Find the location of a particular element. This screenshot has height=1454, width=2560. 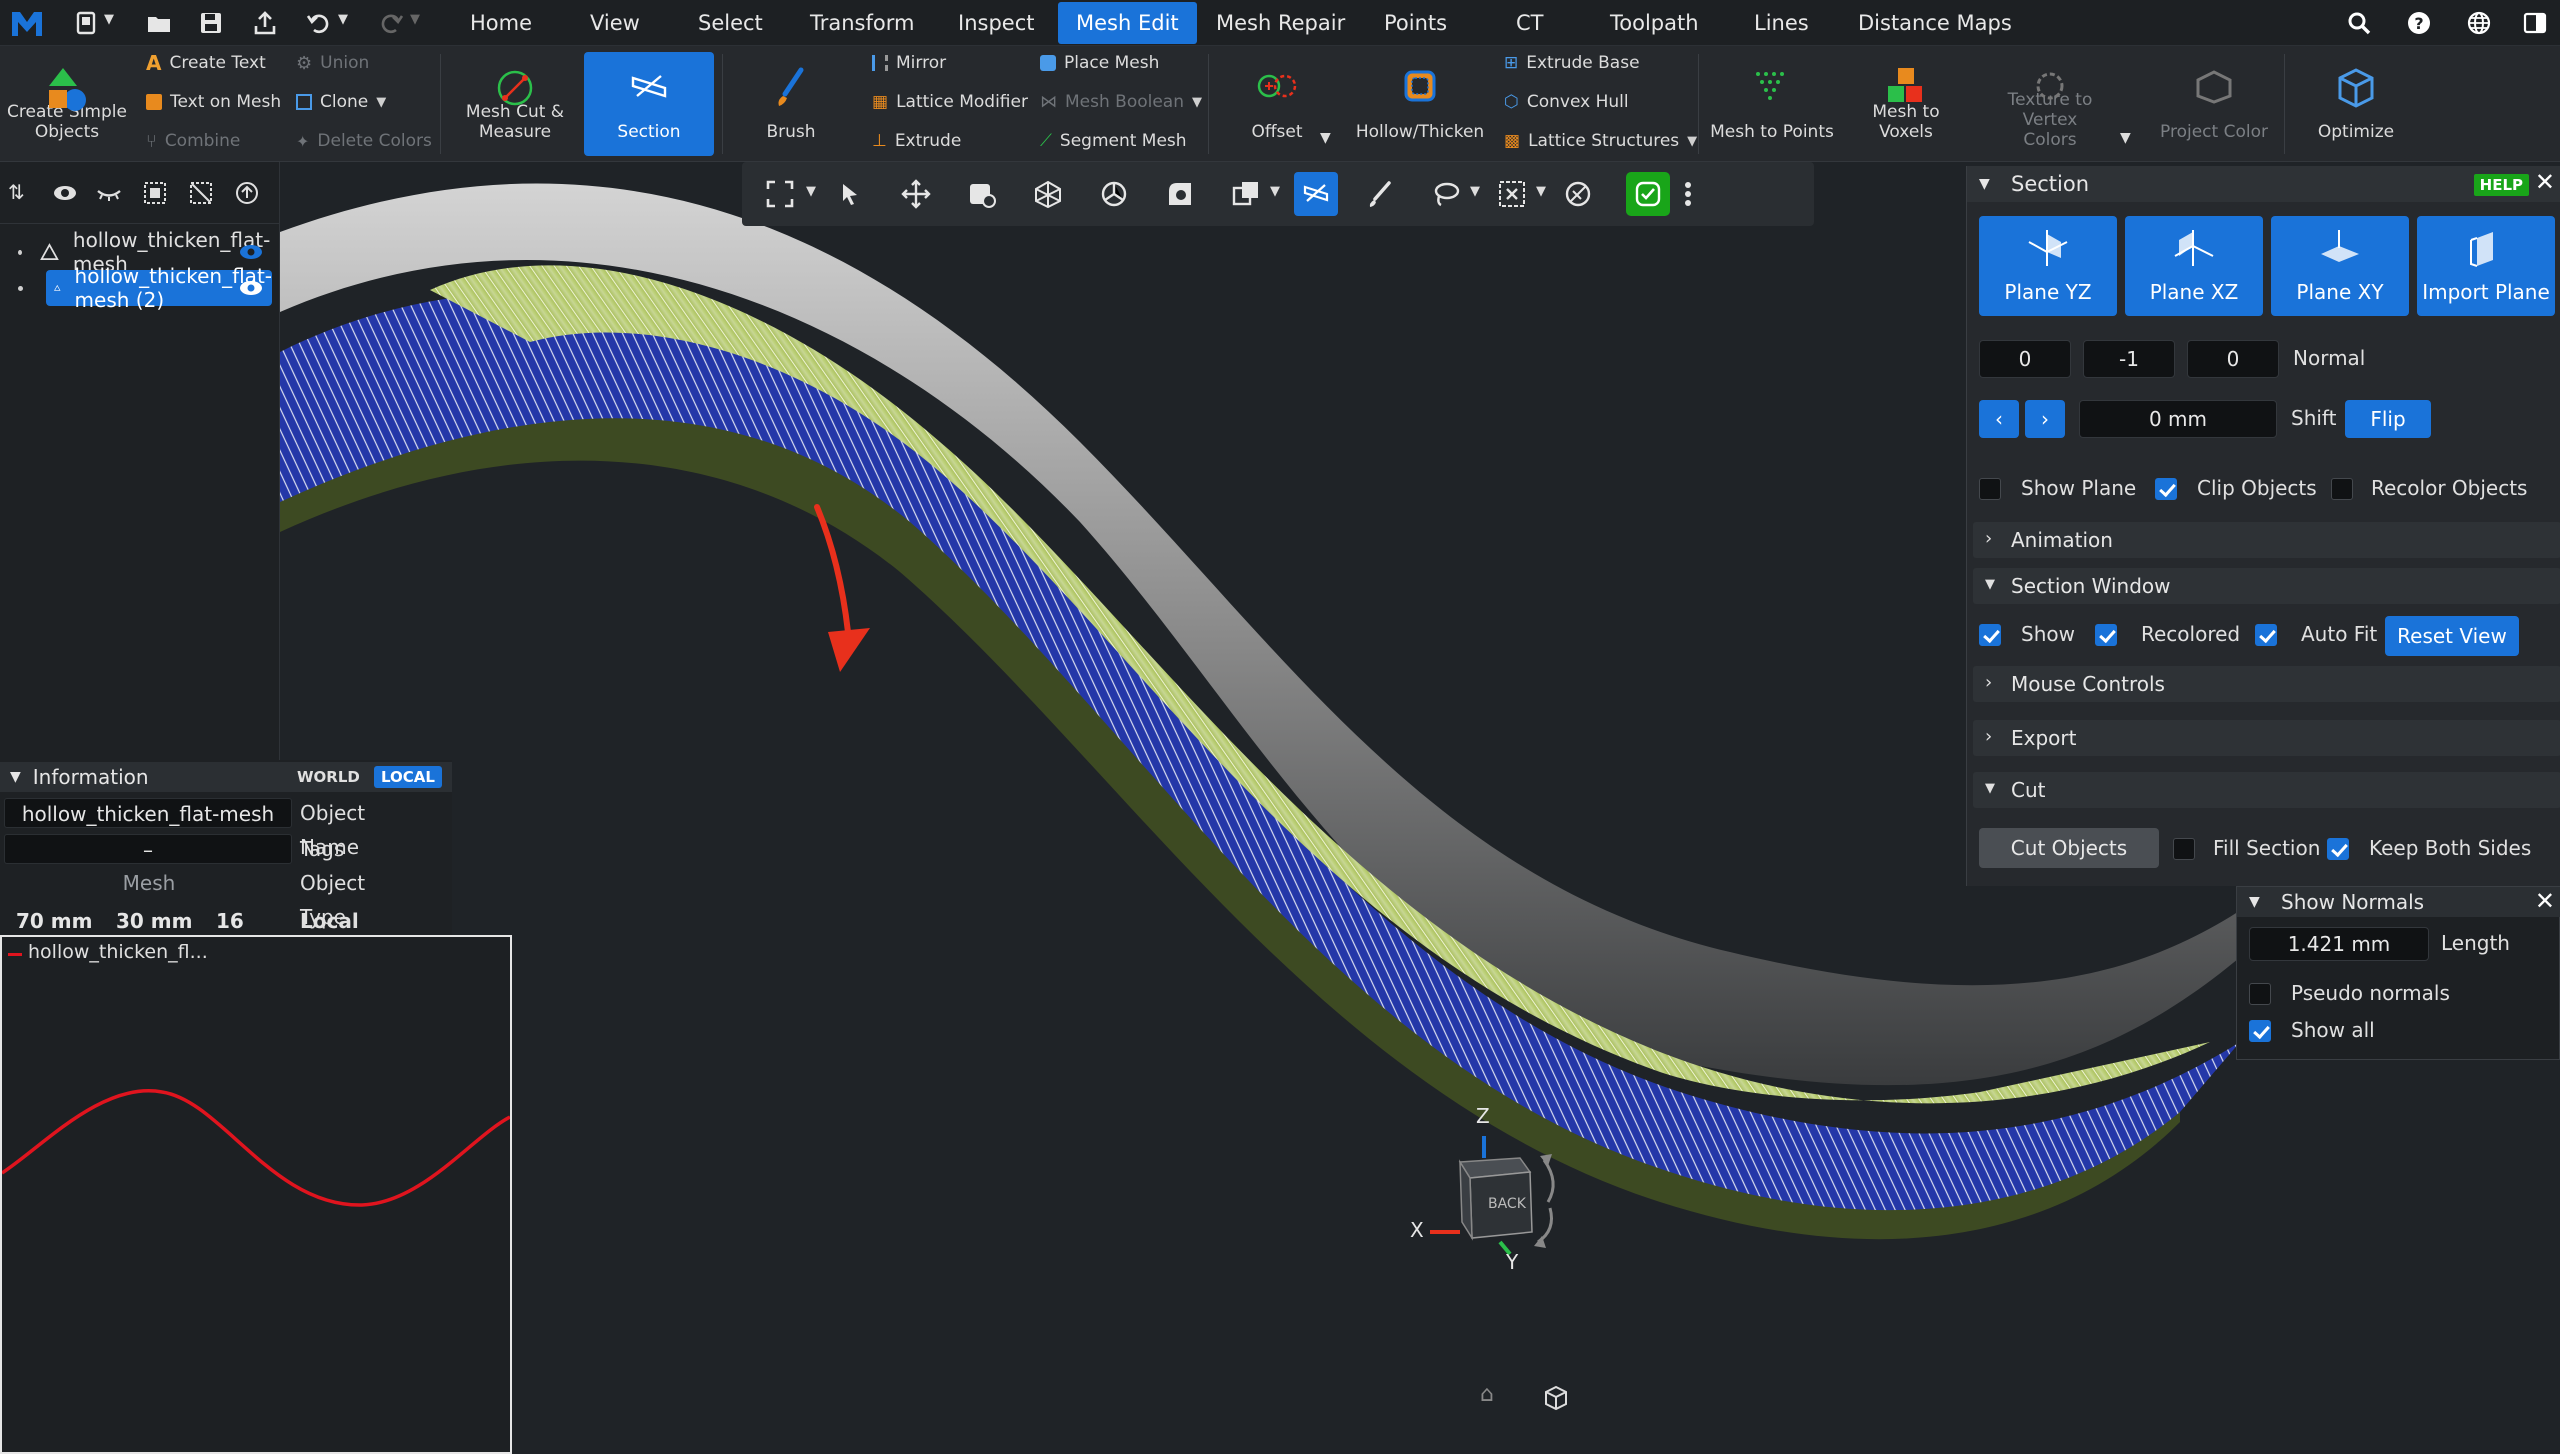

paint-brush-icon is located at coordinates (1380, 194).